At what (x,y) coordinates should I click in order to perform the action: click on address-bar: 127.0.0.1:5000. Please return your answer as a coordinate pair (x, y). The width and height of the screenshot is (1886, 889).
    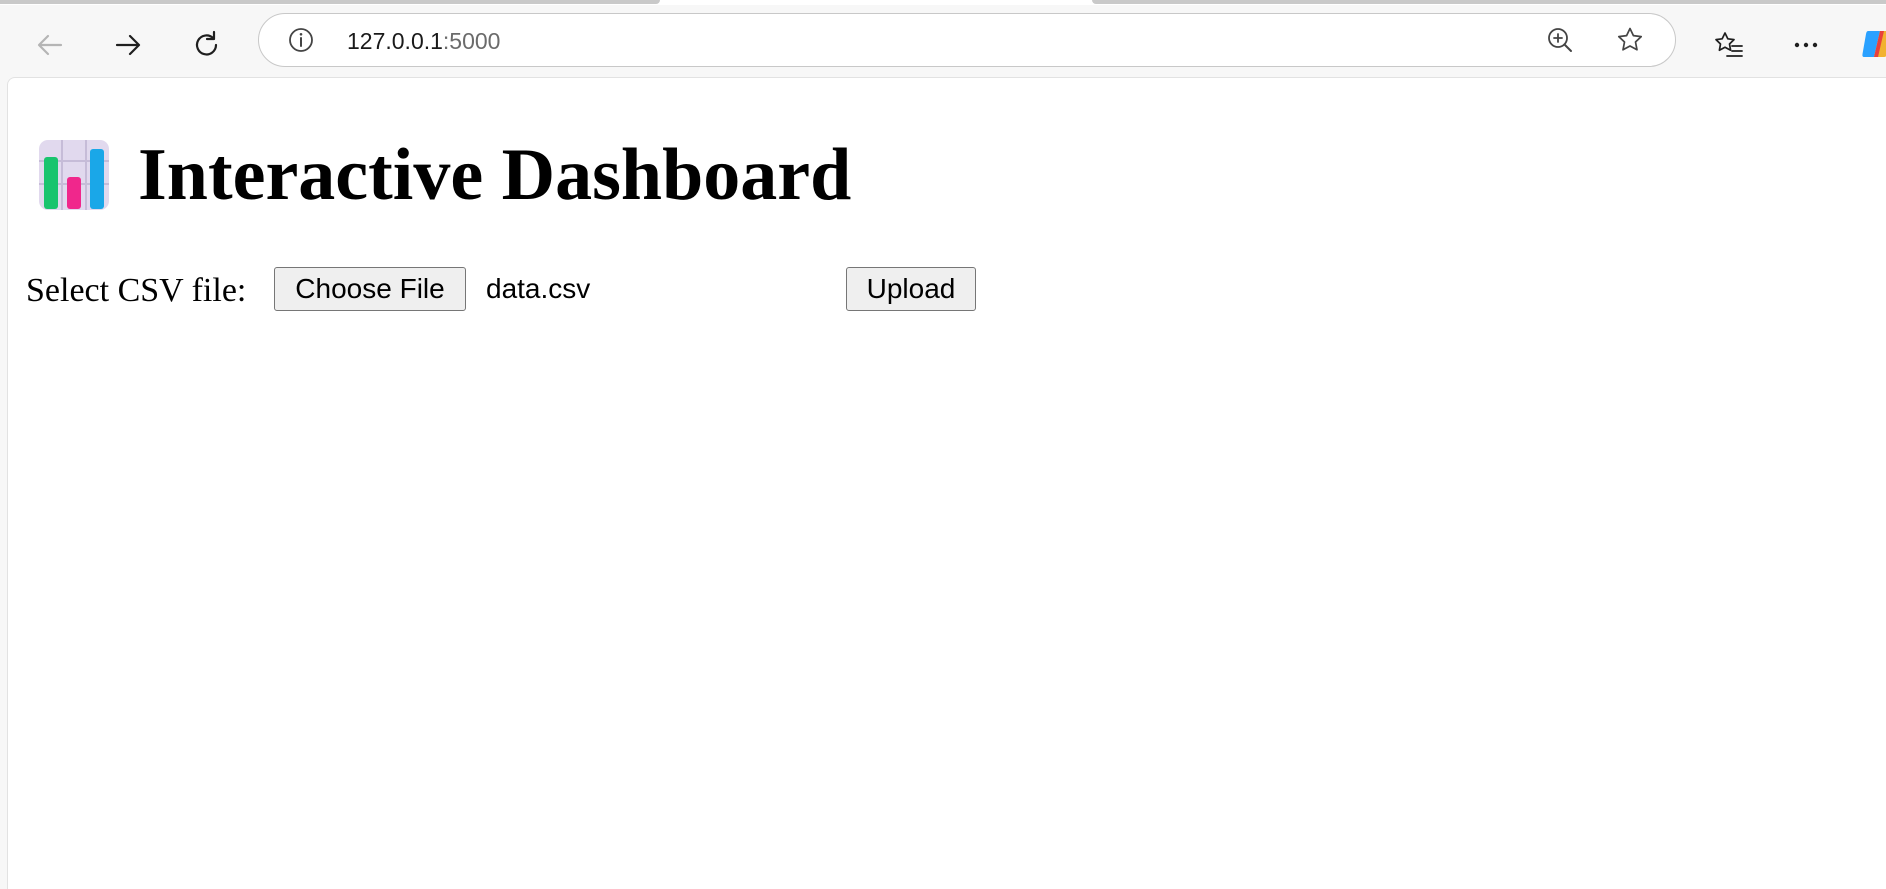
    Looking at the image, I should click on (967, 40).